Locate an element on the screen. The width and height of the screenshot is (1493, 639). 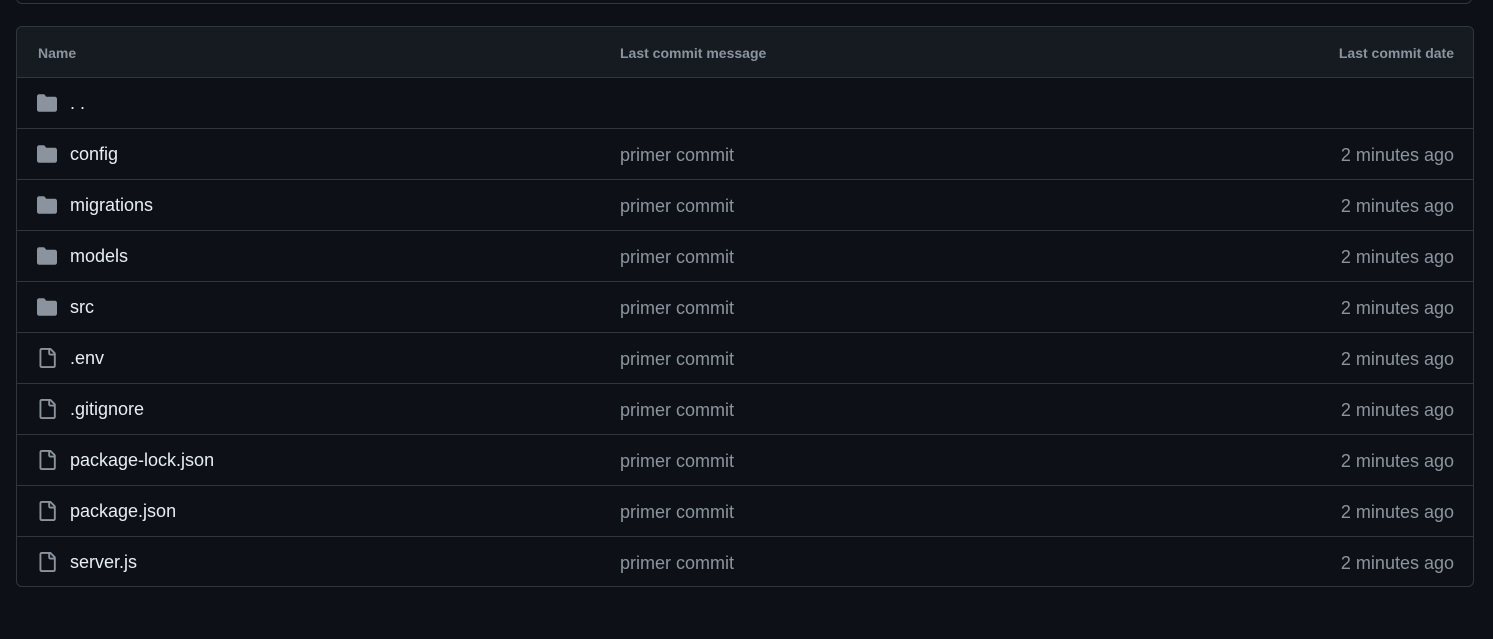
column-header-message: Last commit message is located at coordinates (693, 53).